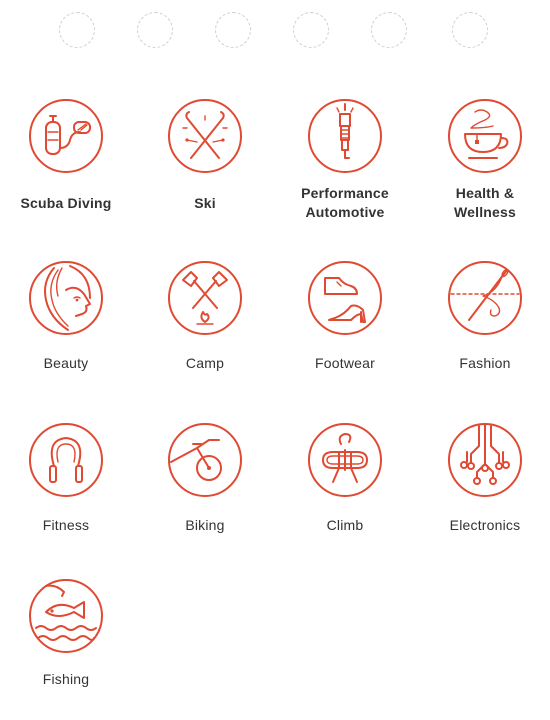 Image resolution: width=550 pixels, height=720 pixels. Describe the element at coordinates (66, 679) in the screenshot. I see `category-label: Fishing` at that location.